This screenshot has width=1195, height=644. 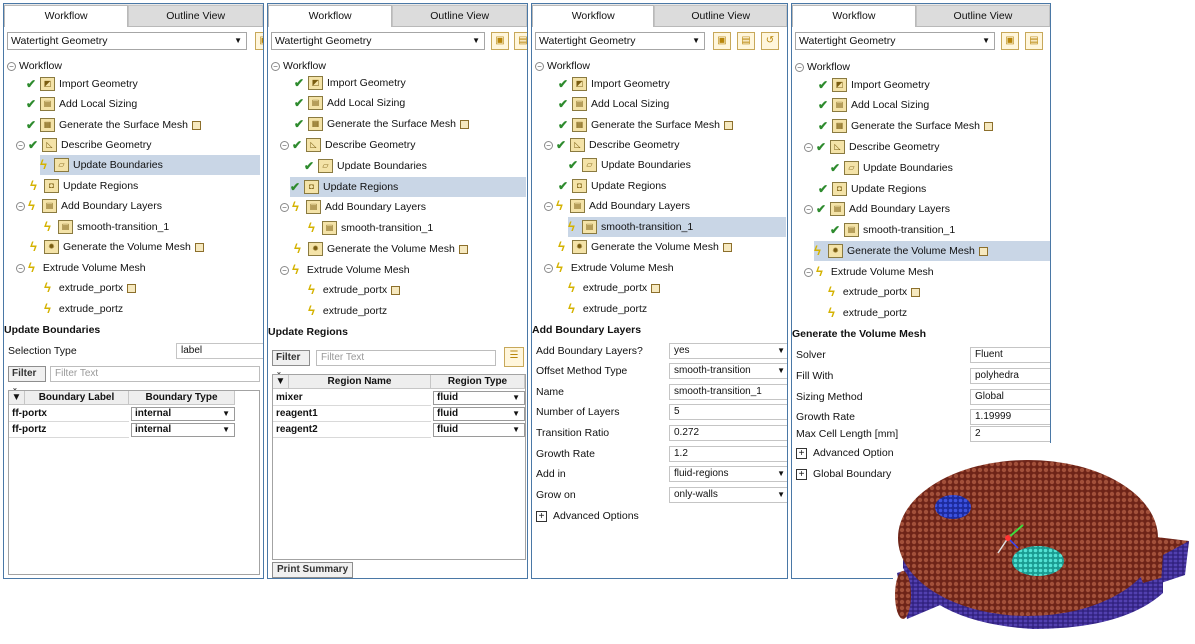 What do you see at coordinates (478, 382) in the screenshot?
I see `column-region-type: Region Type` at bounding box center [478, 382].